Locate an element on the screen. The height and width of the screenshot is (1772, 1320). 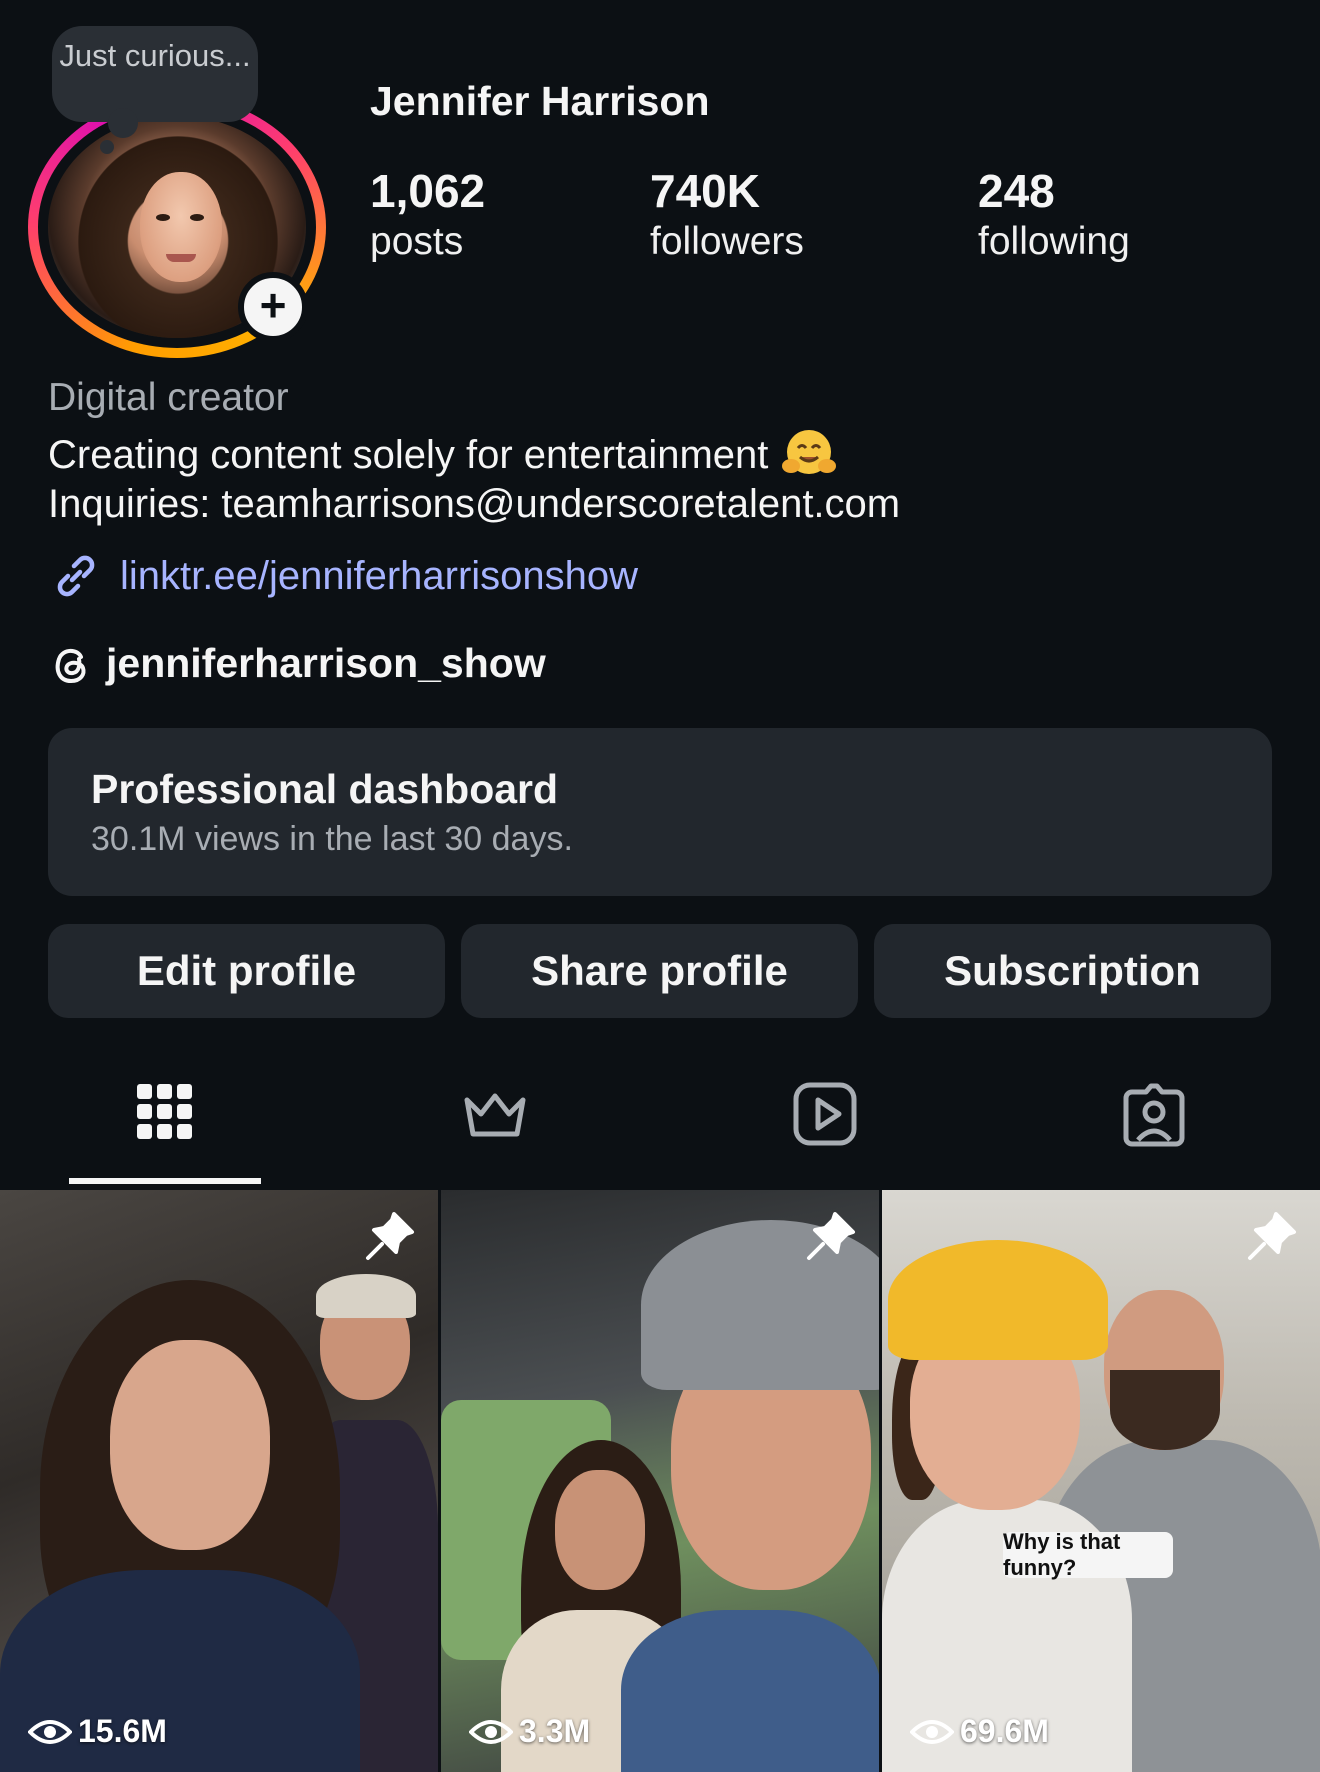
stat-value: 1,062 is located at coordinates (428, 191).